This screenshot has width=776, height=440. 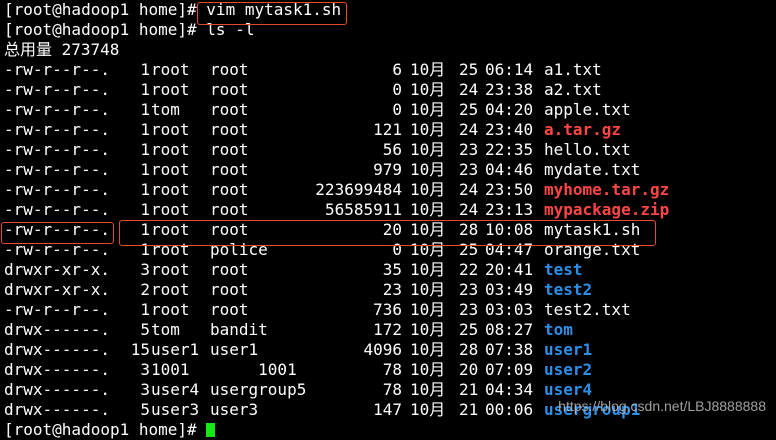 What do you see at coordinates (573, 69) in the screenshot?
I see `file-name: a1.txt` at bounding box center [573, 69].